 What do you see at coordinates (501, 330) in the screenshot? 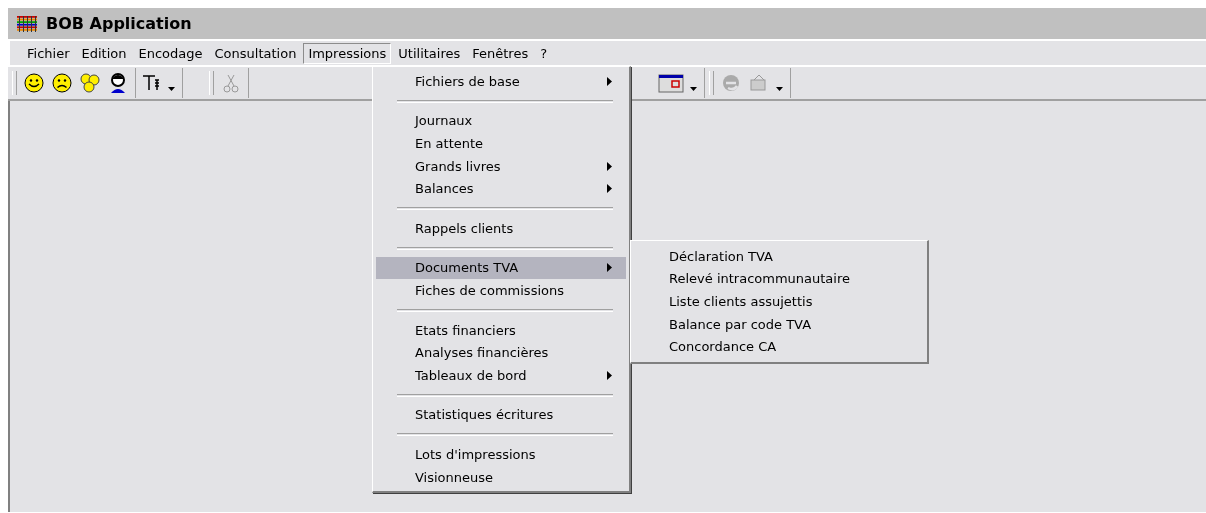
I see `menu-item: Etats financiers` at bounding box center [501, 330].